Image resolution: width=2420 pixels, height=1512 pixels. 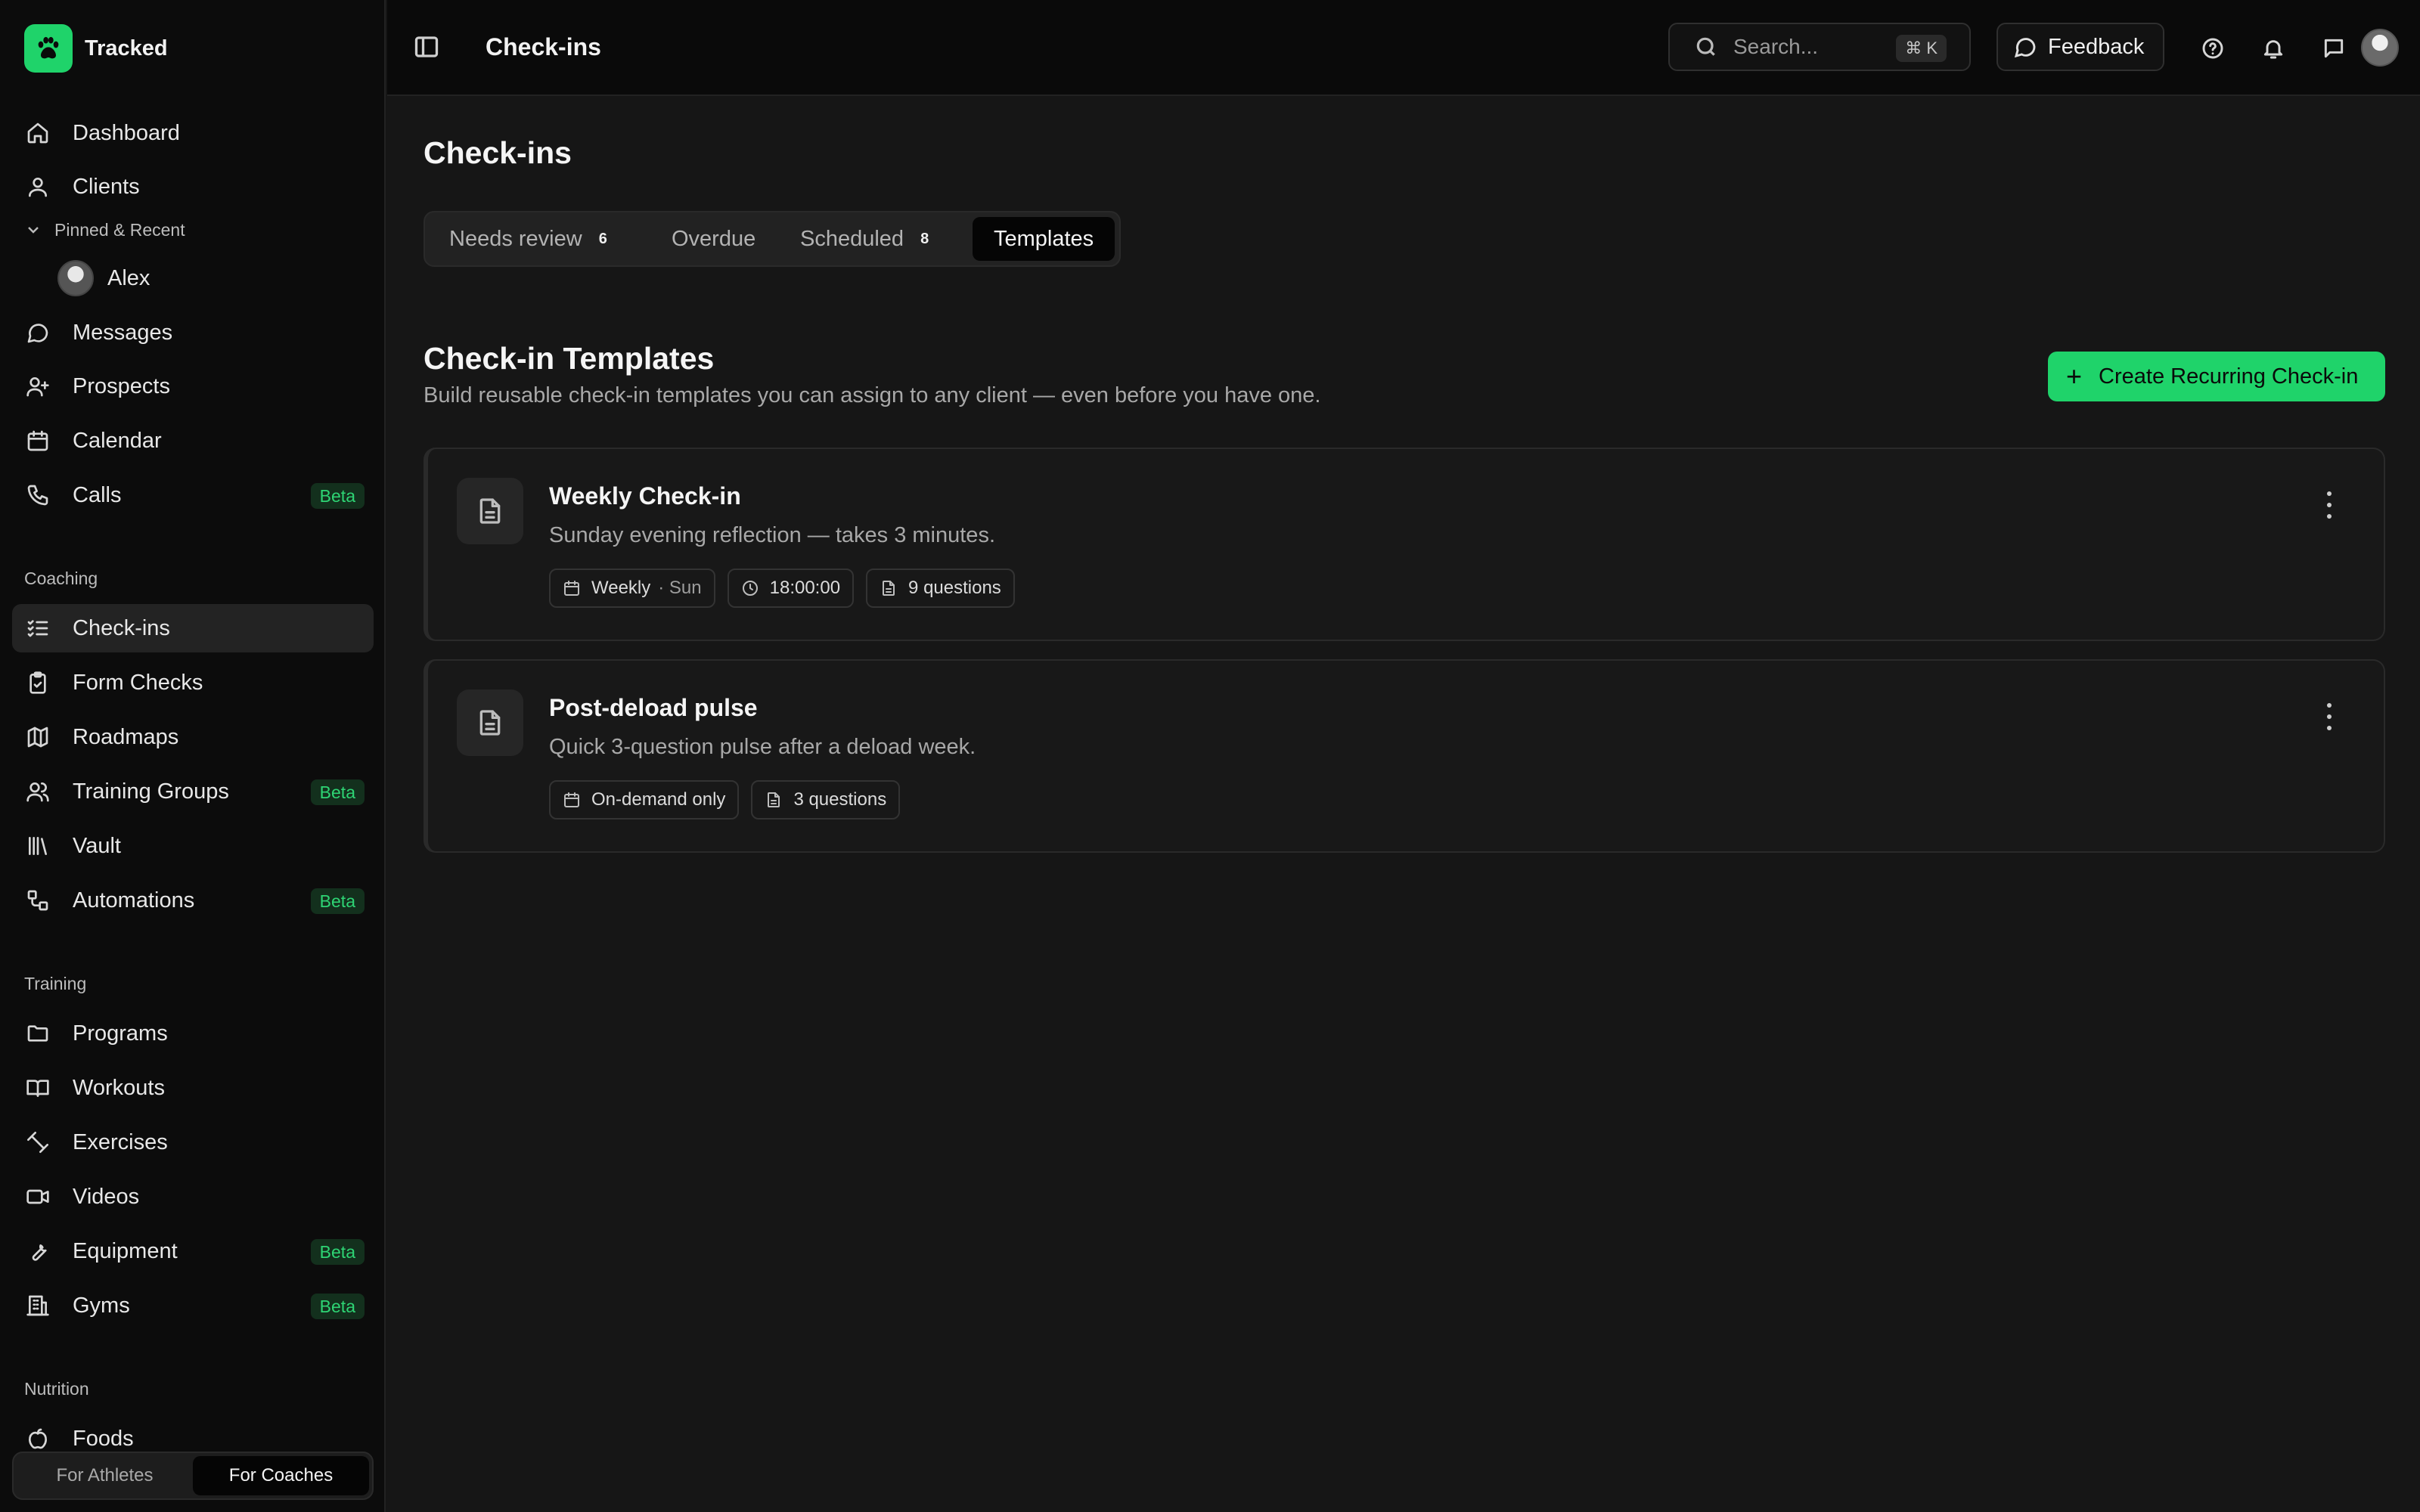 I want to click on paw-logo-icon, so click(x=48, y=48).